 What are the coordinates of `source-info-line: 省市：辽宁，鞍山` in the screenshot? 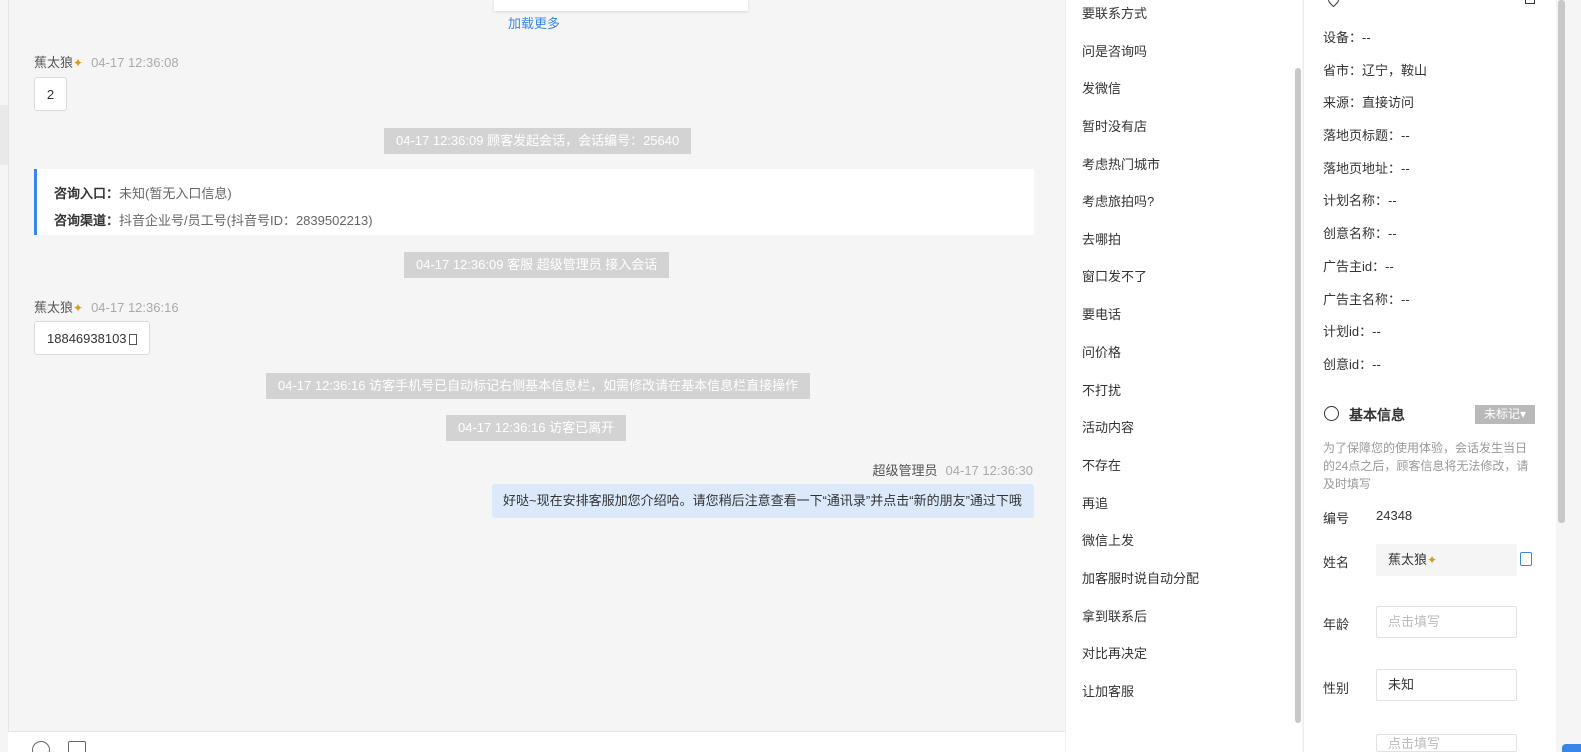 It's located at (1375, 70).